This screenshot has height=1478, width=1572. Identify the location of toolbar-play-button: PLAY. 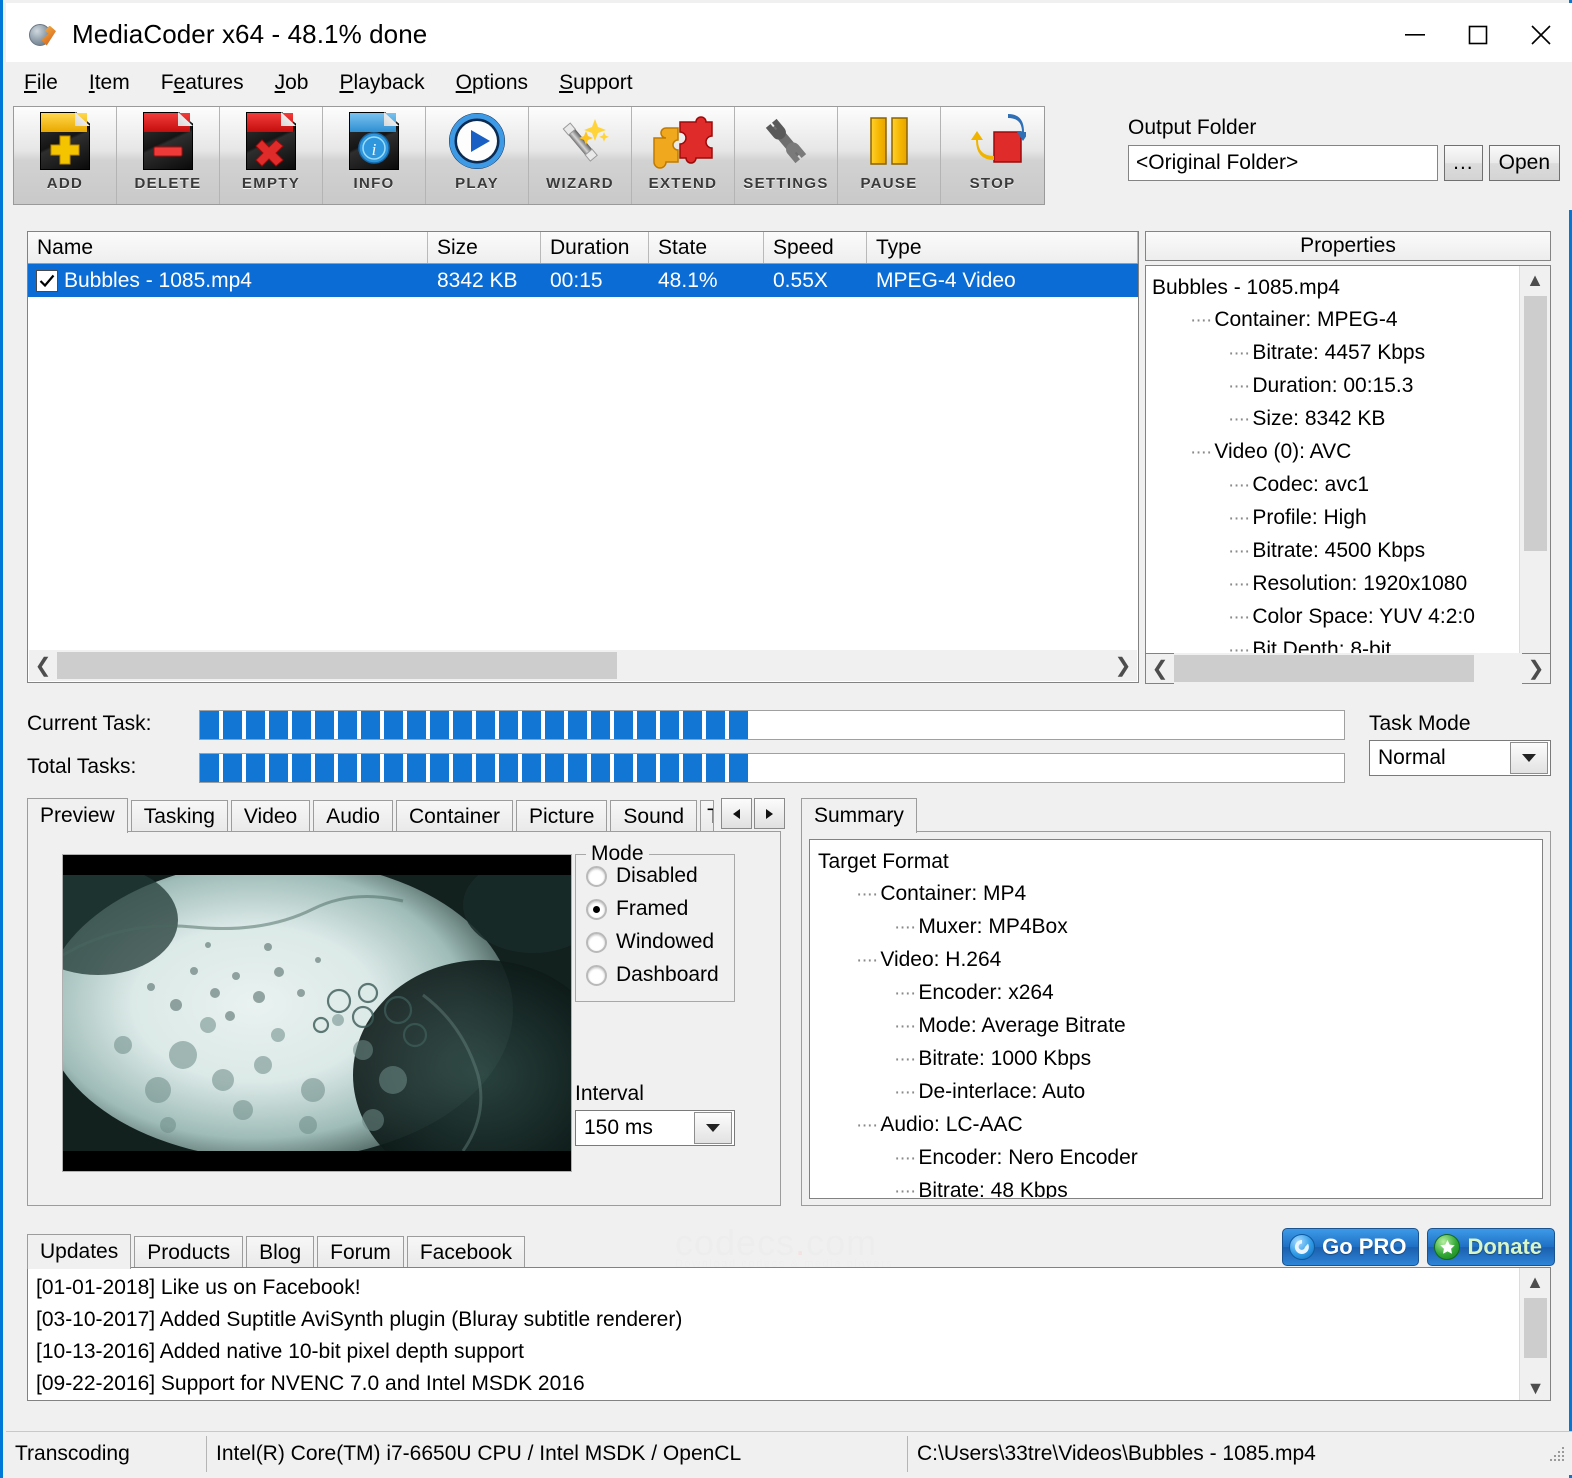
(477, 155).